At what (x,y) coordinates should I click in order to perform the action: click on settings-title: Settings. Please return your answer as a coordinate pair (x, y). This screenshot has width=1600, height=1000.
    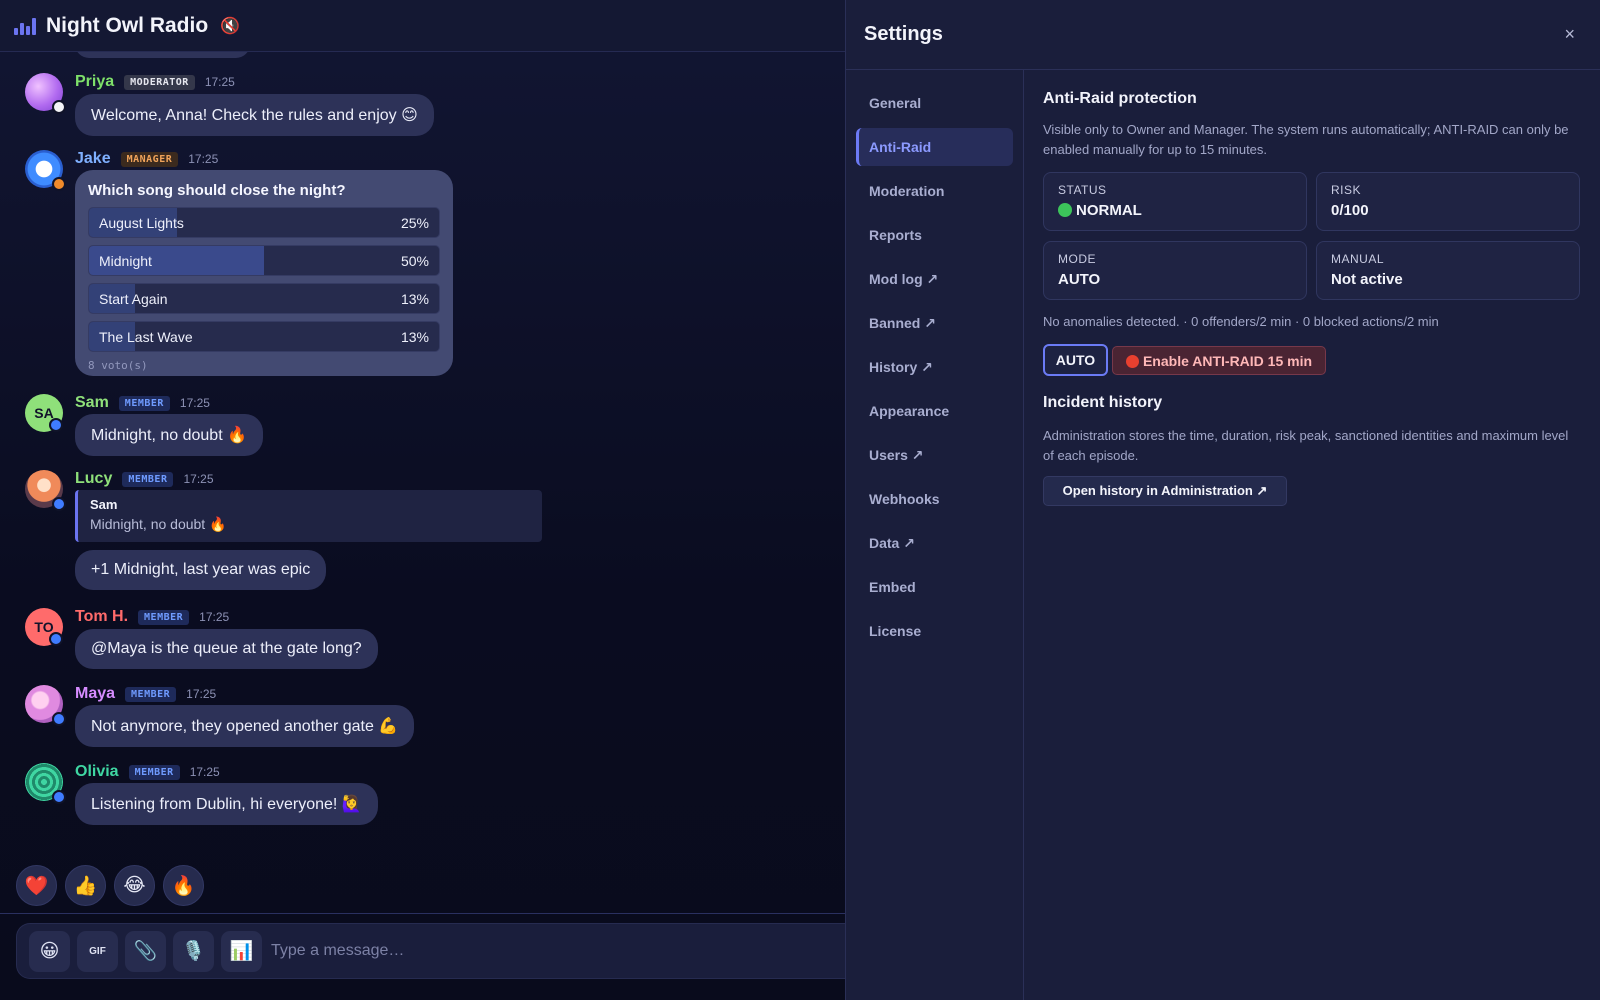
    Looking at the image, I should click on (903, 34).